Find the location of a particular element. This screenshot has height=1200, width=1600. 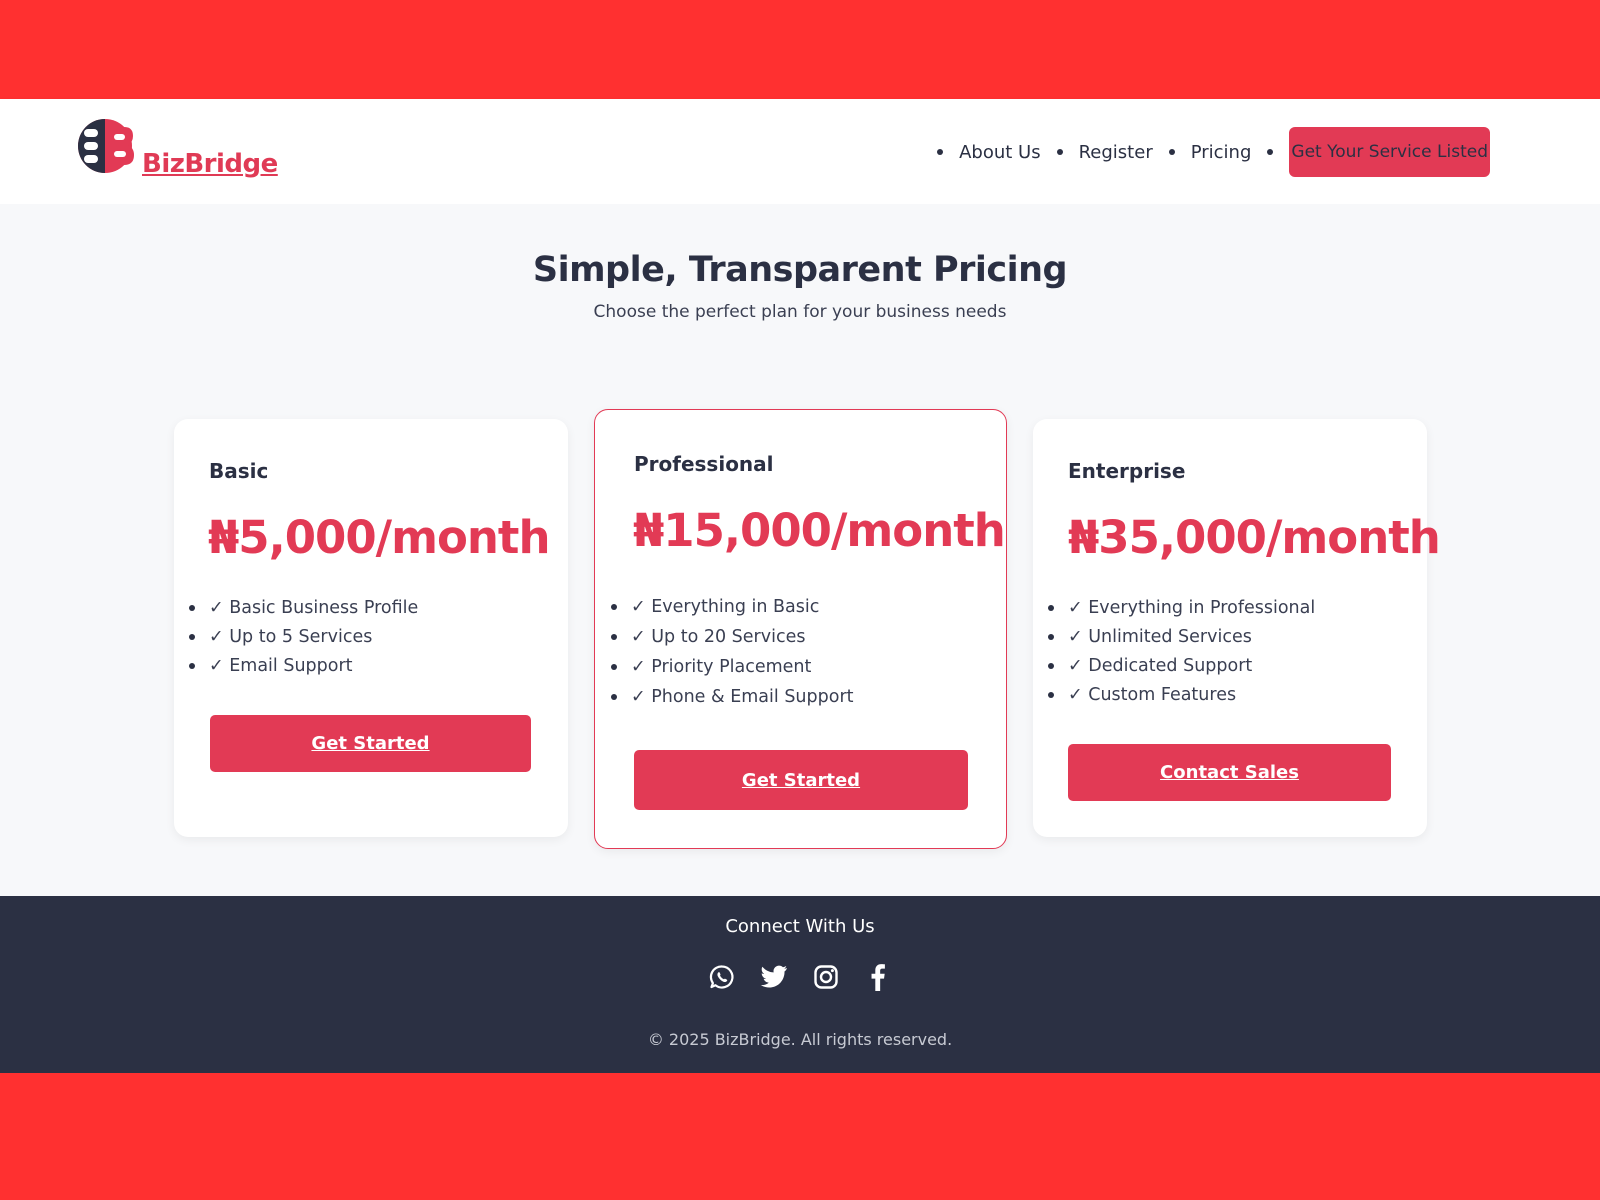

feature-item: ✓ Priority Placement is located at coordinates (732, 667).